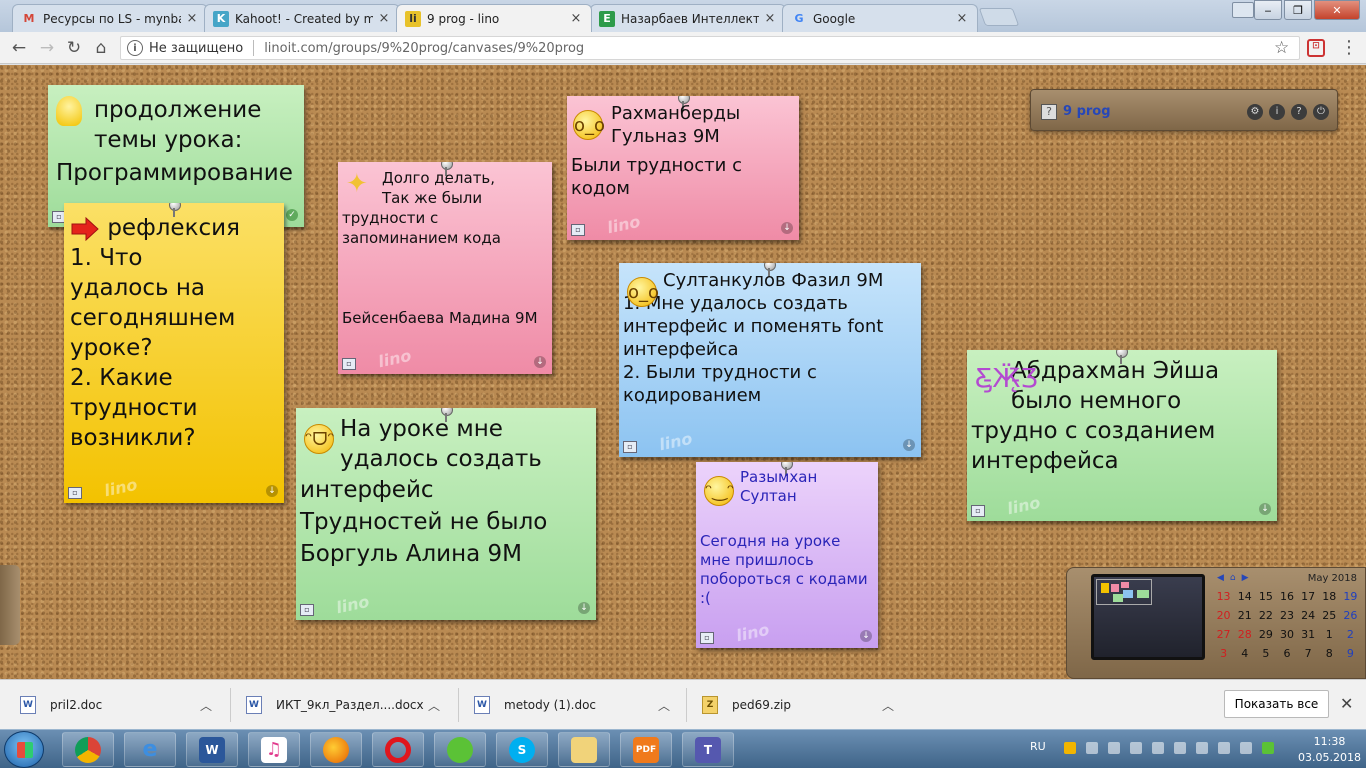  What do you see at coordinates (212, 749) in the screenshot?
I see `taskbar-word: W` at bounding box center [212, 749].